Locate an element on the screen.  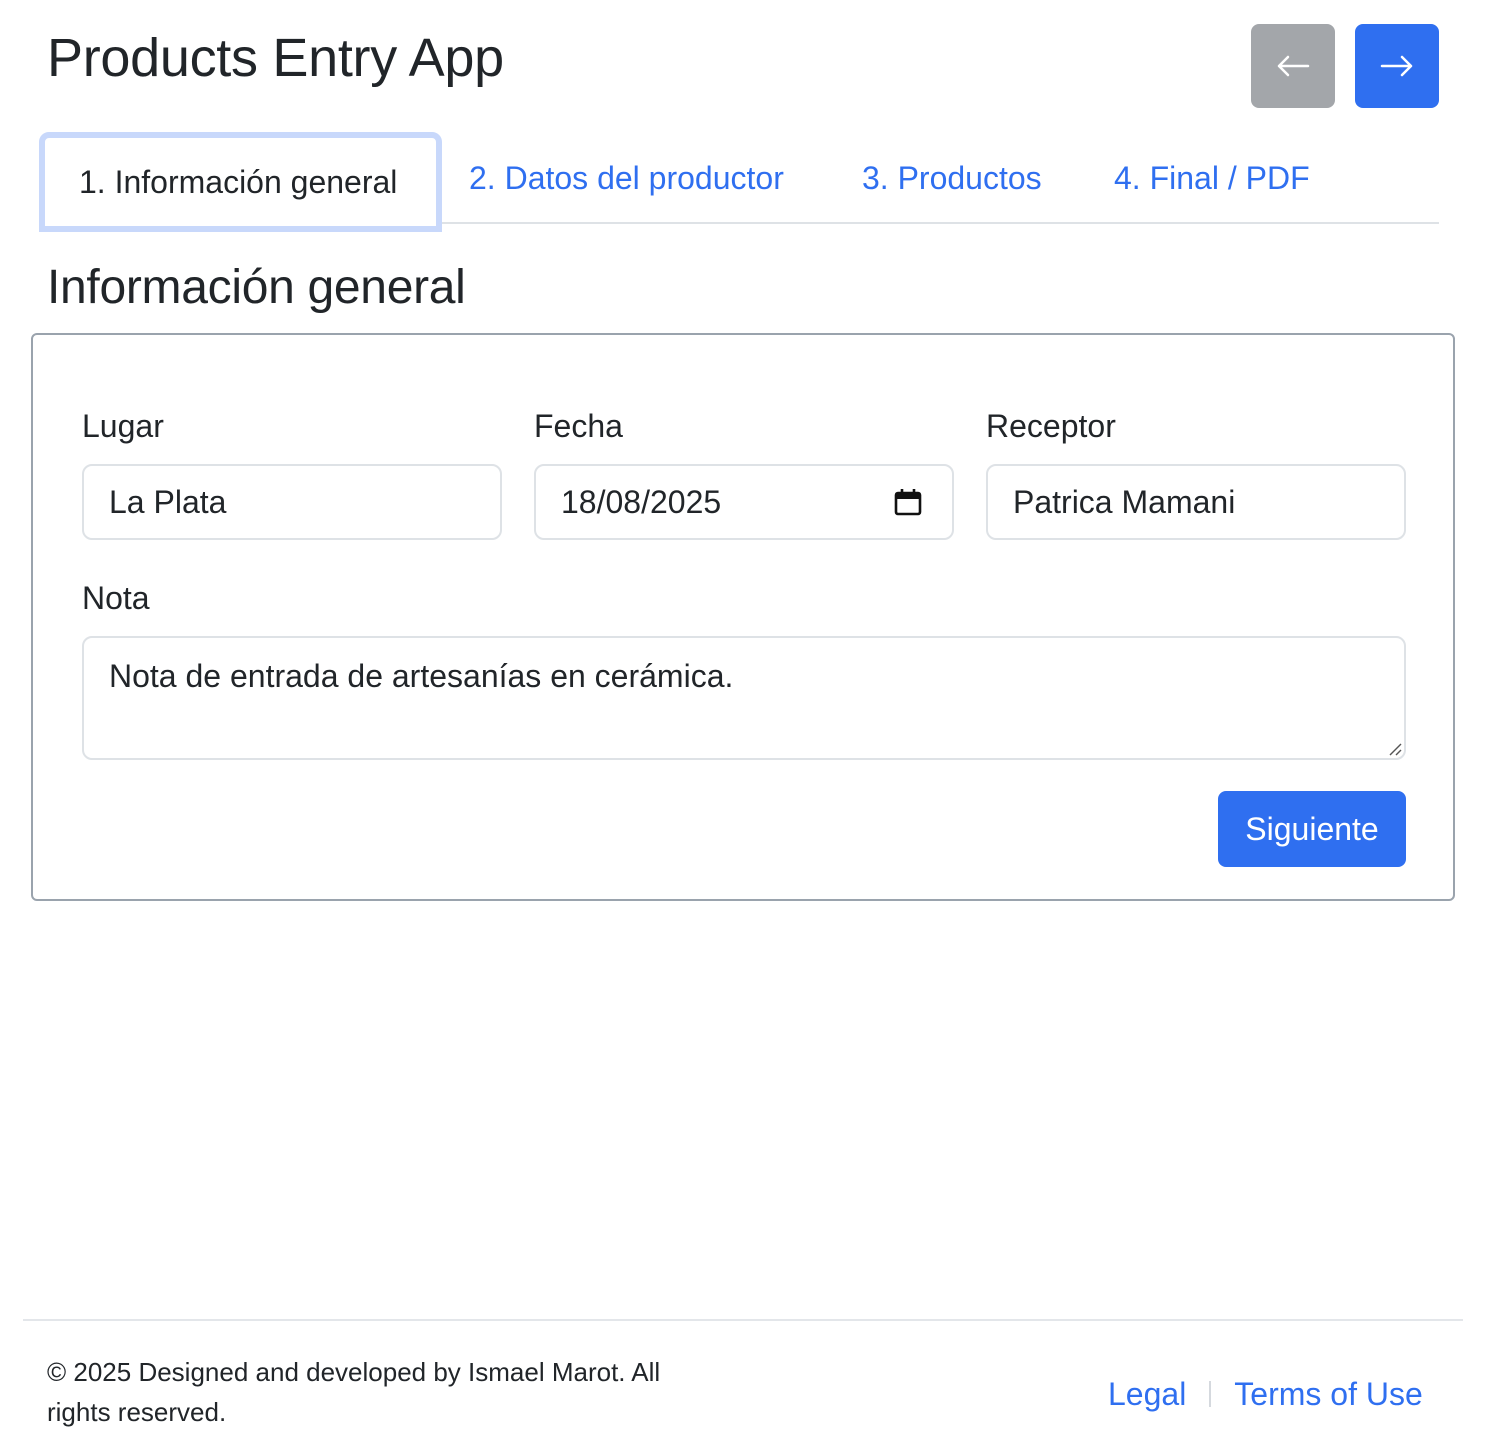
previous-step-button is located at coordinates (1293, 66).